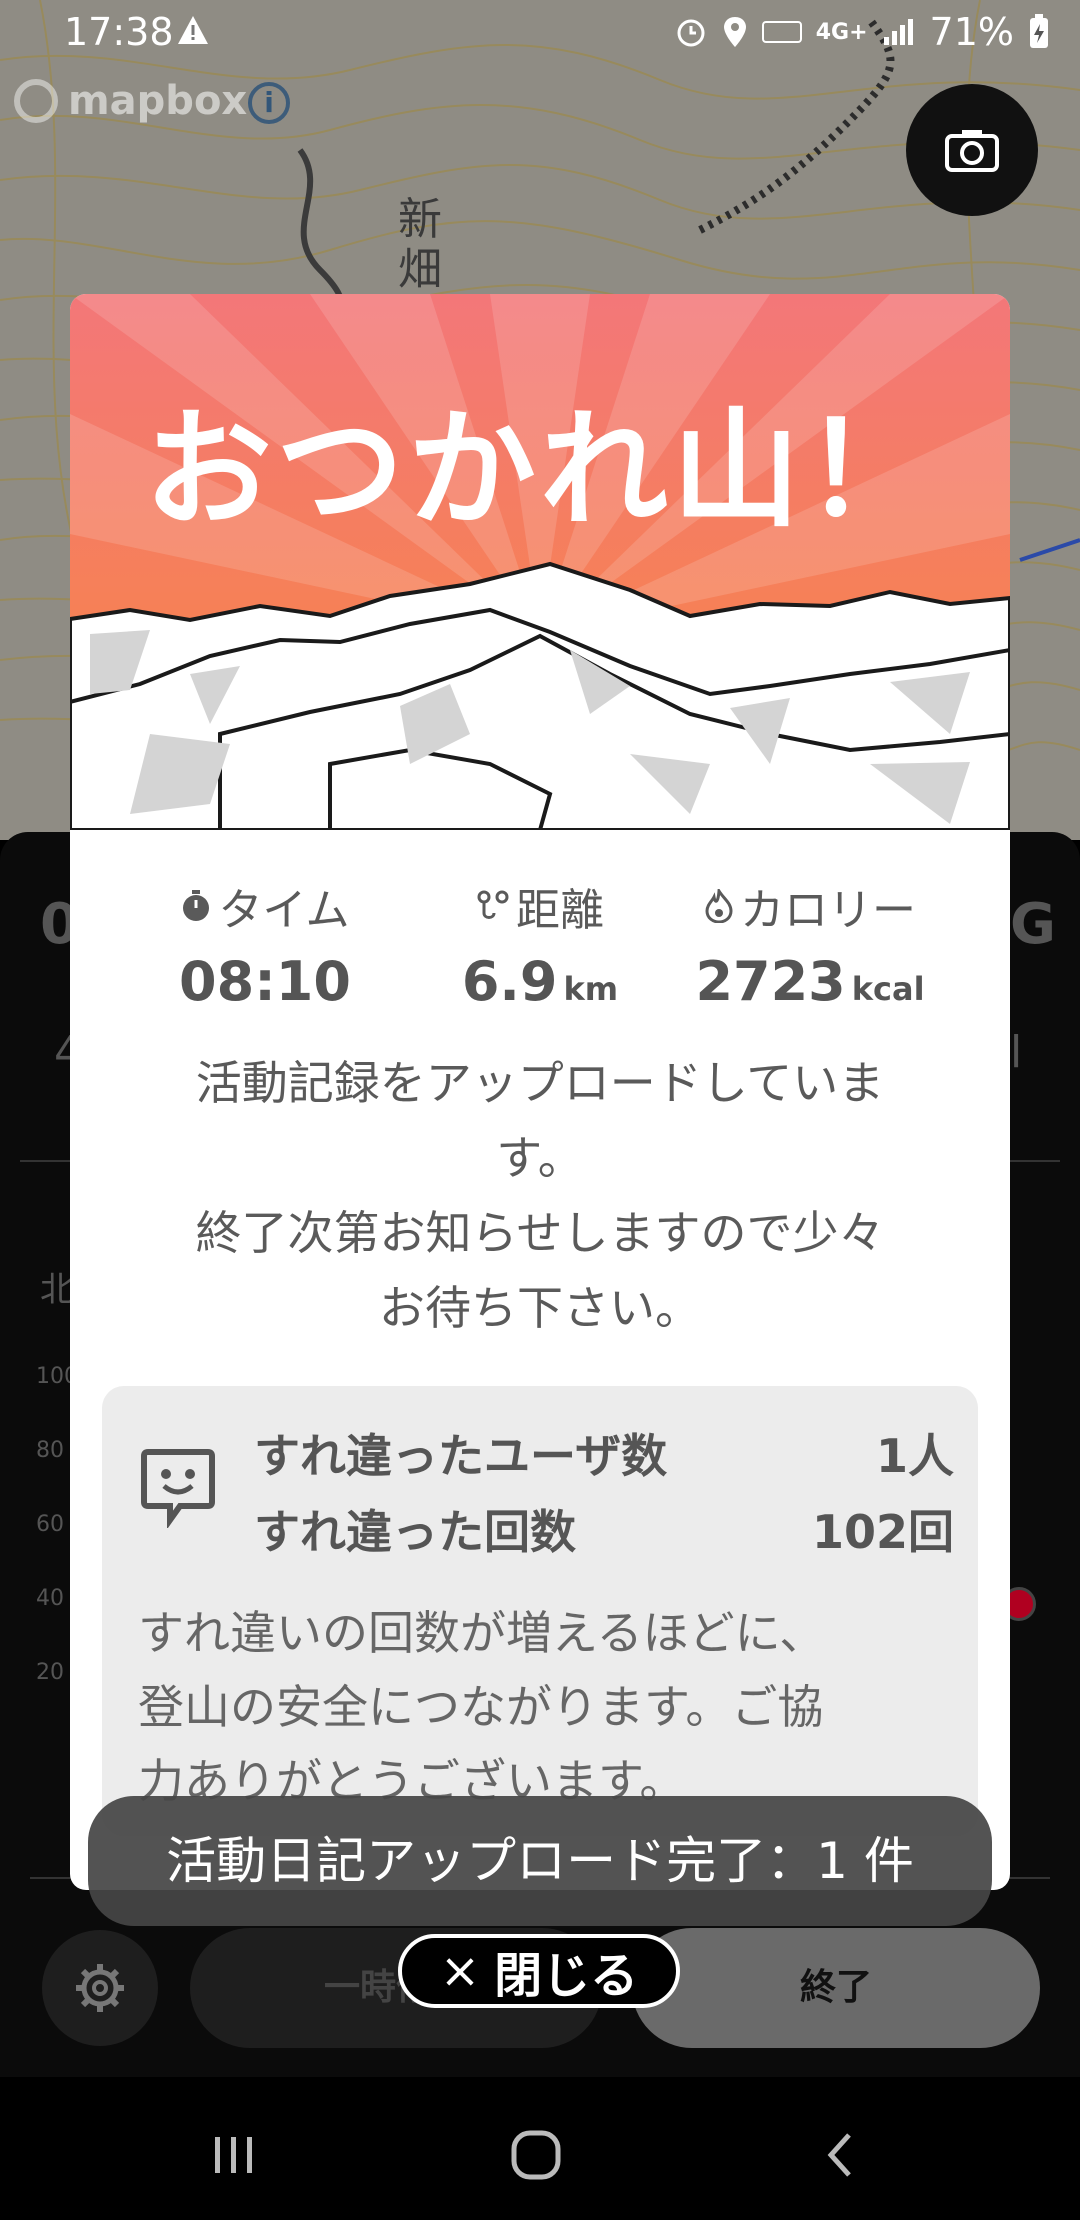 The width and height of the screenshot is (1080, 2220). I want to click on upload-message-line: 終了次第お知らせしますので少々, so click(540, 1233).